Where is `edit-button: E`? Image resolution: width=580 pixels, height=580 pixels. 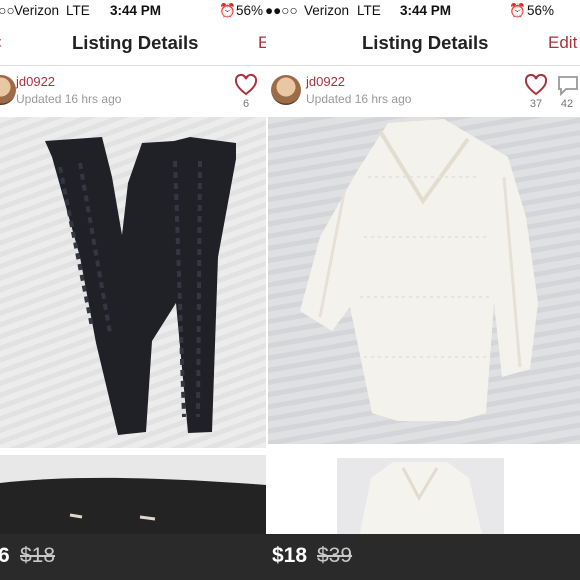
edit-button: E is located at coordinates (262, 43).